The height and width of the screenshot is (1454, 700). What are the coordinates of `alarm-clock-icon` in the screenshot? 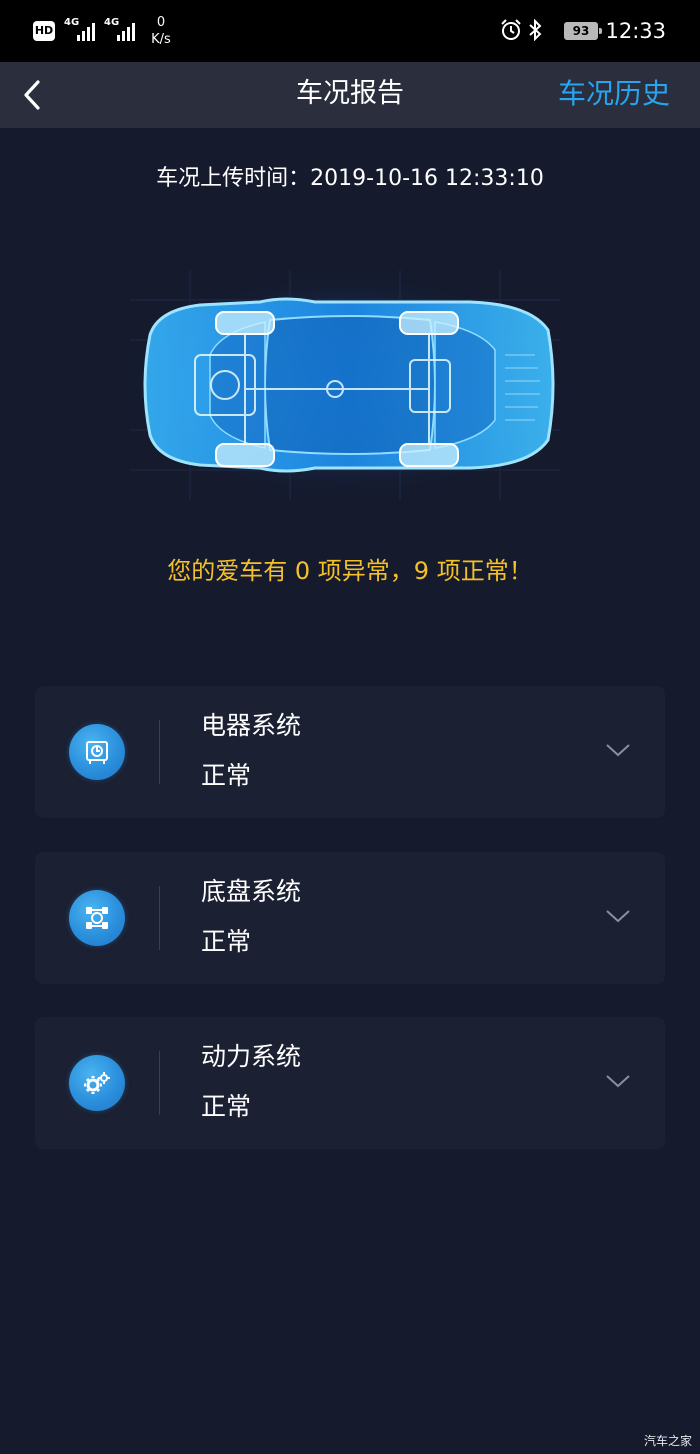 It's located at (511, 29).